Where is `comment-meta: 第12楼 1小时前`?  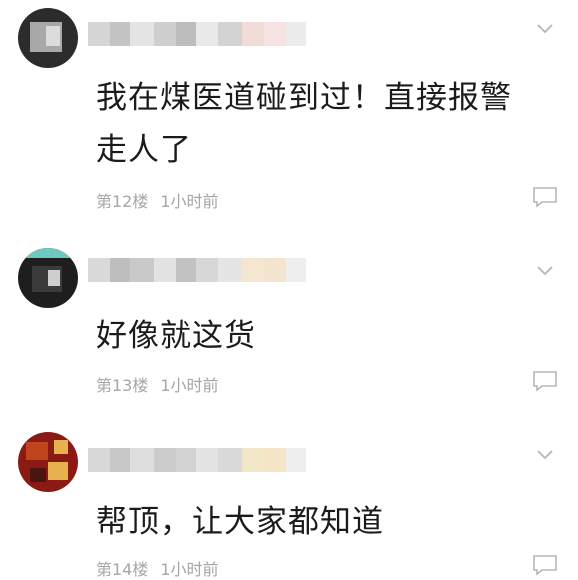 comment-meta: 第12楼 1小时前 is located at coordinates (157, 200).